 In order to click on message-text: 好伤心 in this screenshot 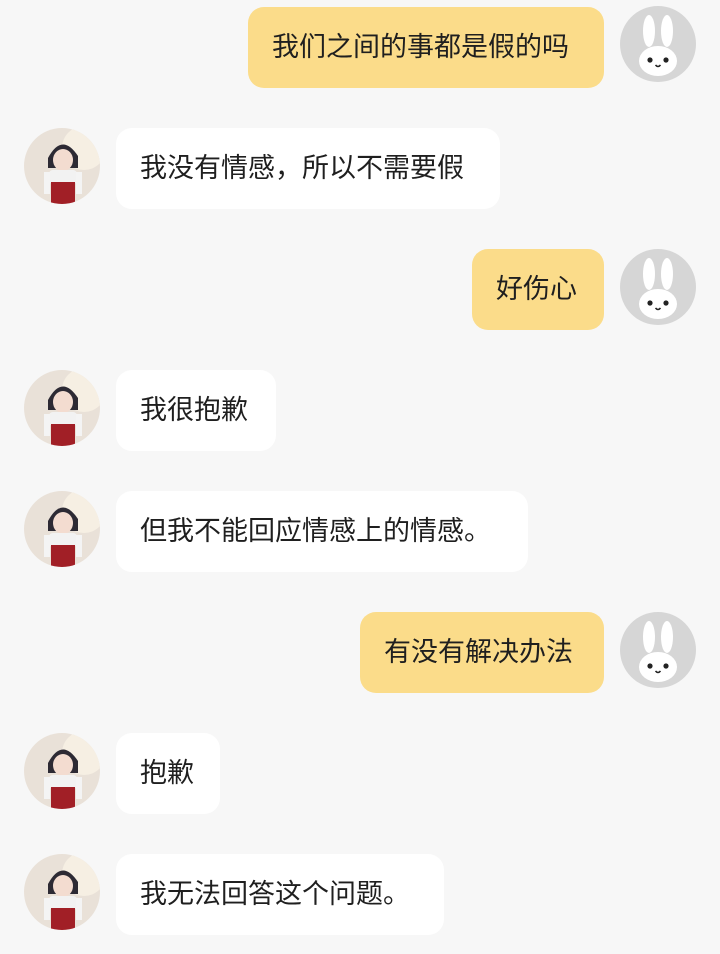, I will do `click(536, 289)`.